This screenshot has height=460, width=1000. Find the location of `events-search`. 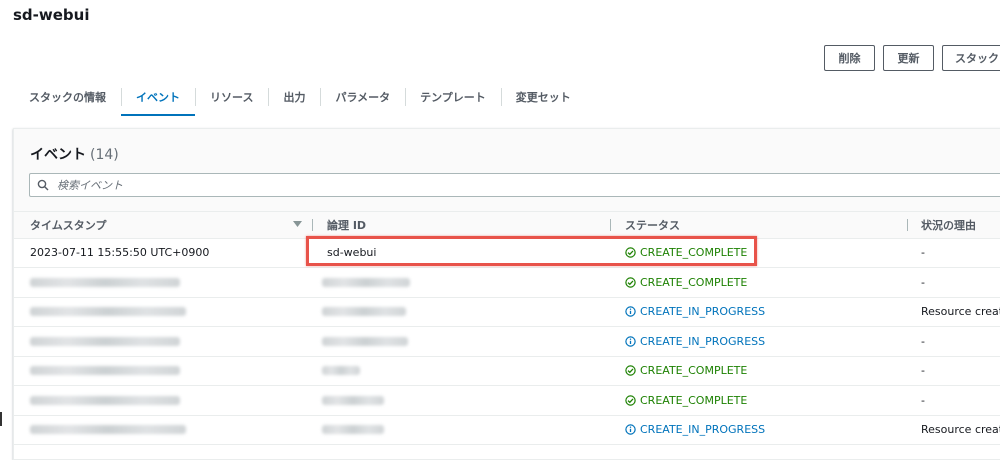

events-search is located at coordinates (514, 185).